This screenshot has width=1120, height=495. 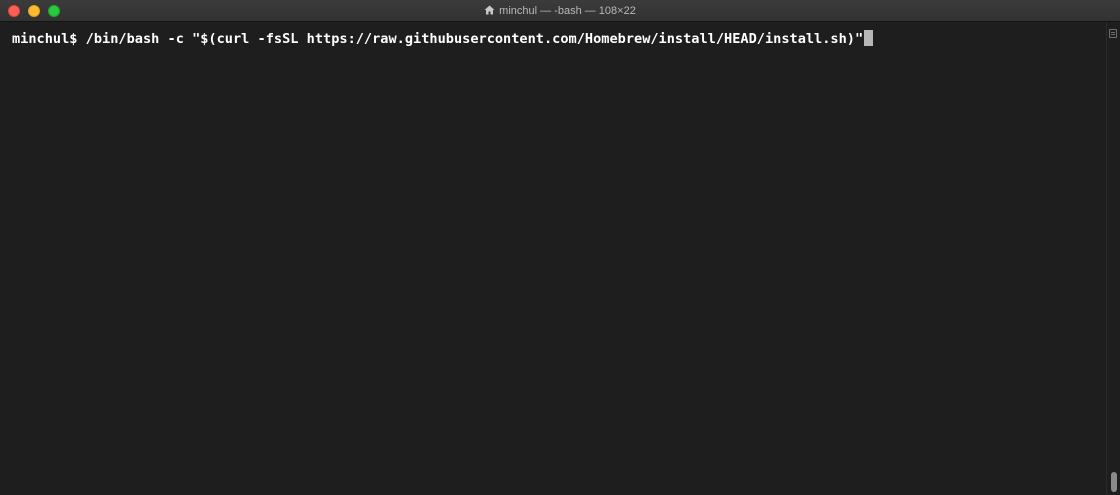 What do you see at coordinates (1113, 33) in the screenshot?
I see `marks-icon` at bounding box center [1113, 33].